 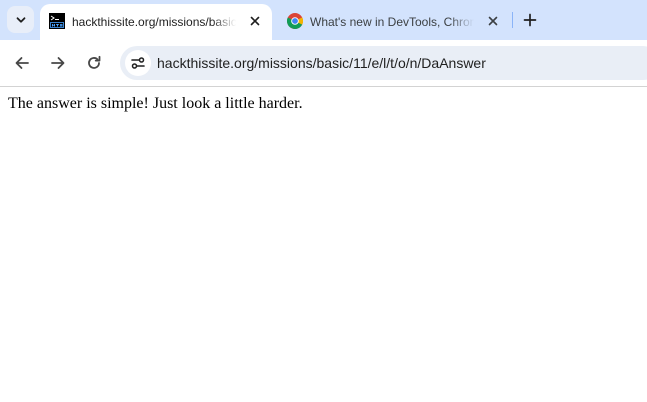 I want to click on new-tab-button, so click(x=530, y=20).